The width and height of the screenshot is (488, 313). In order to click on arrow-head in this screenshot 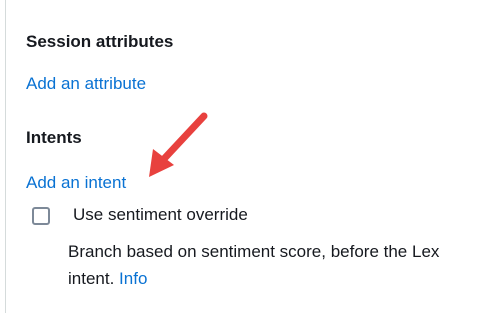, I will do `click(161, 163)`.